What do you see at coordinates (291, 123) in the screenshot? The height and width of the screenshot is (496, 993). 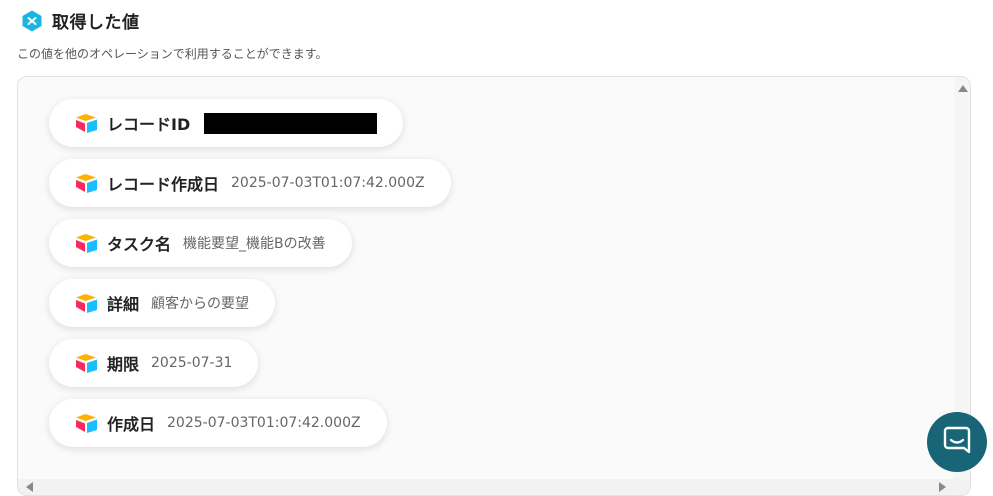 I see `redacted-value` at bounding box center [291, 123].